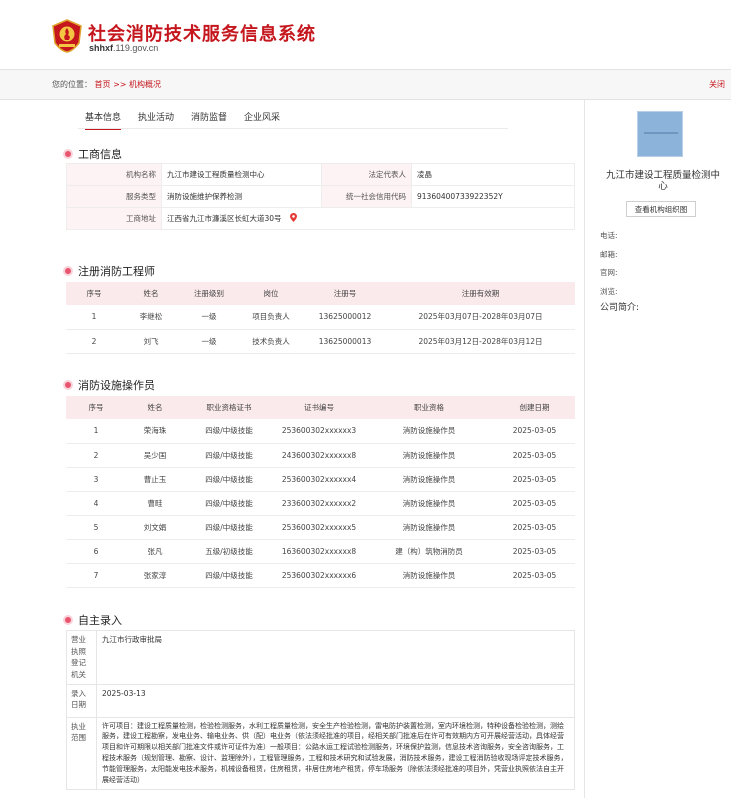  I want to click on col-header: 注册号, so click(345, 293).